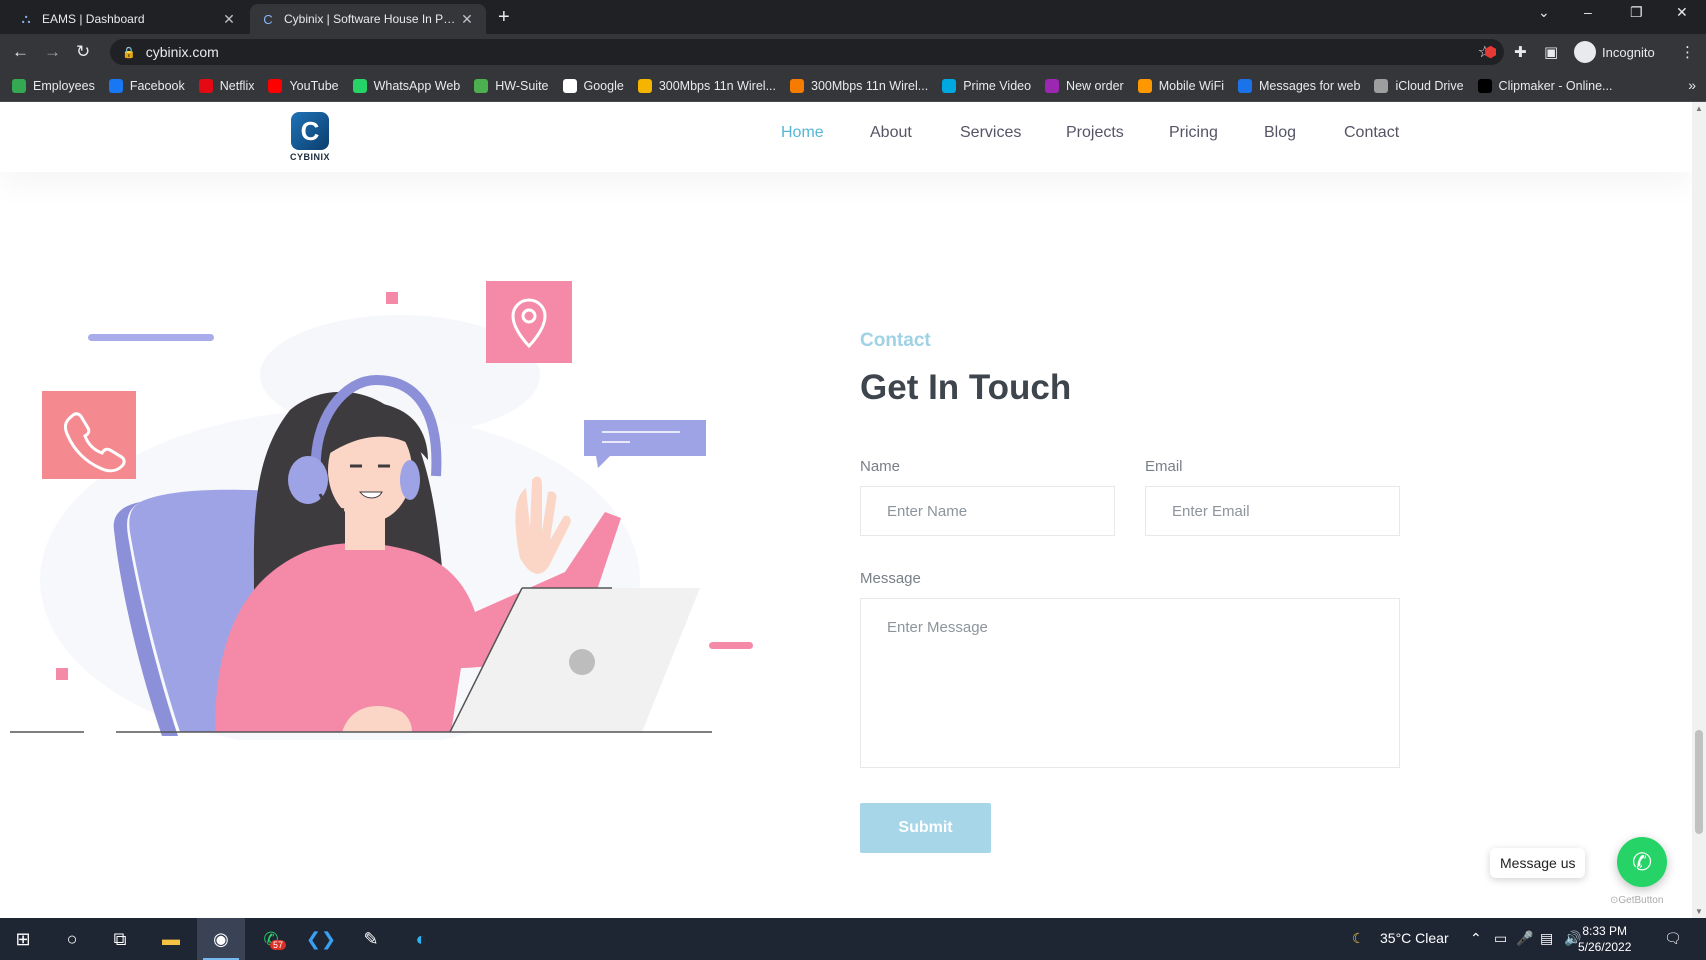 The height and width of the screenshot is (960, 1706). I want to click on bookmark-item: HW-Suite, so click(511, 85).